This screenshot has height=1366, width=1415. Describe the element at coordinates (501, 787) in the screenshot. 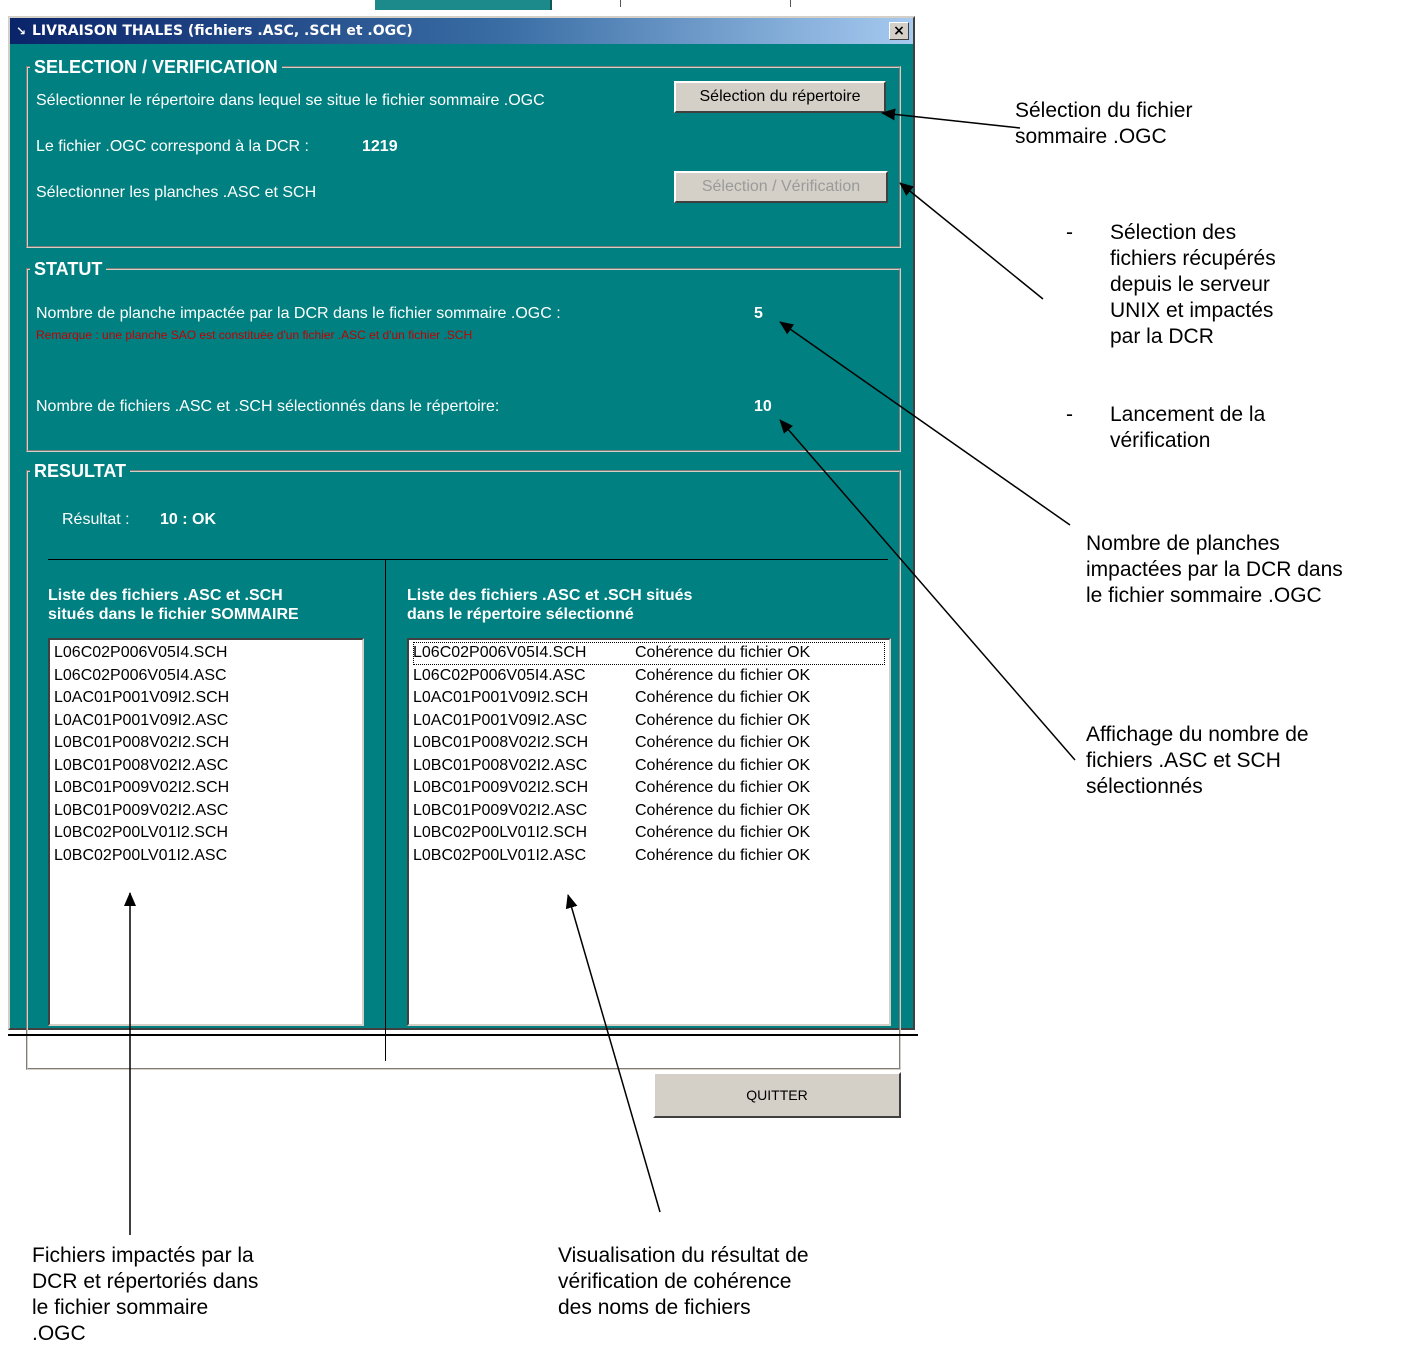

I see `repertoire-item-file: L0BC01P009V02I2.SCH` at that location.